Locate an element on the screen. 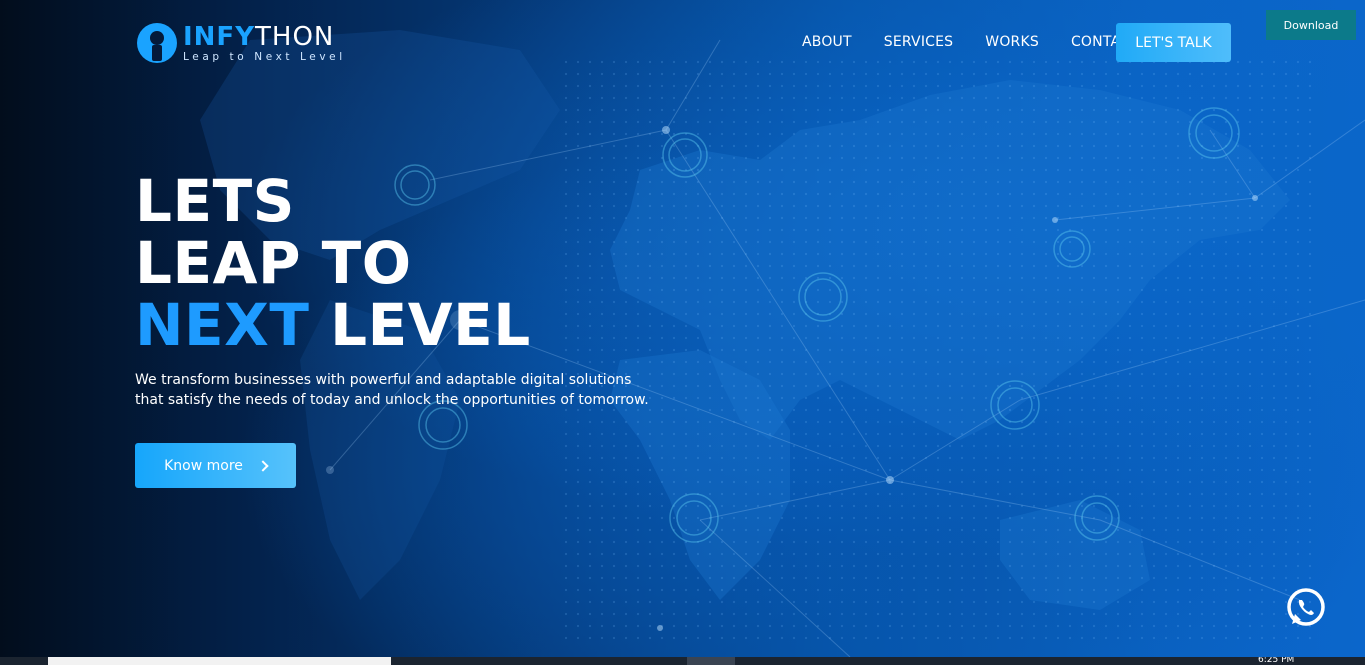  download-button: Download is located at coordinates (1311, 25).